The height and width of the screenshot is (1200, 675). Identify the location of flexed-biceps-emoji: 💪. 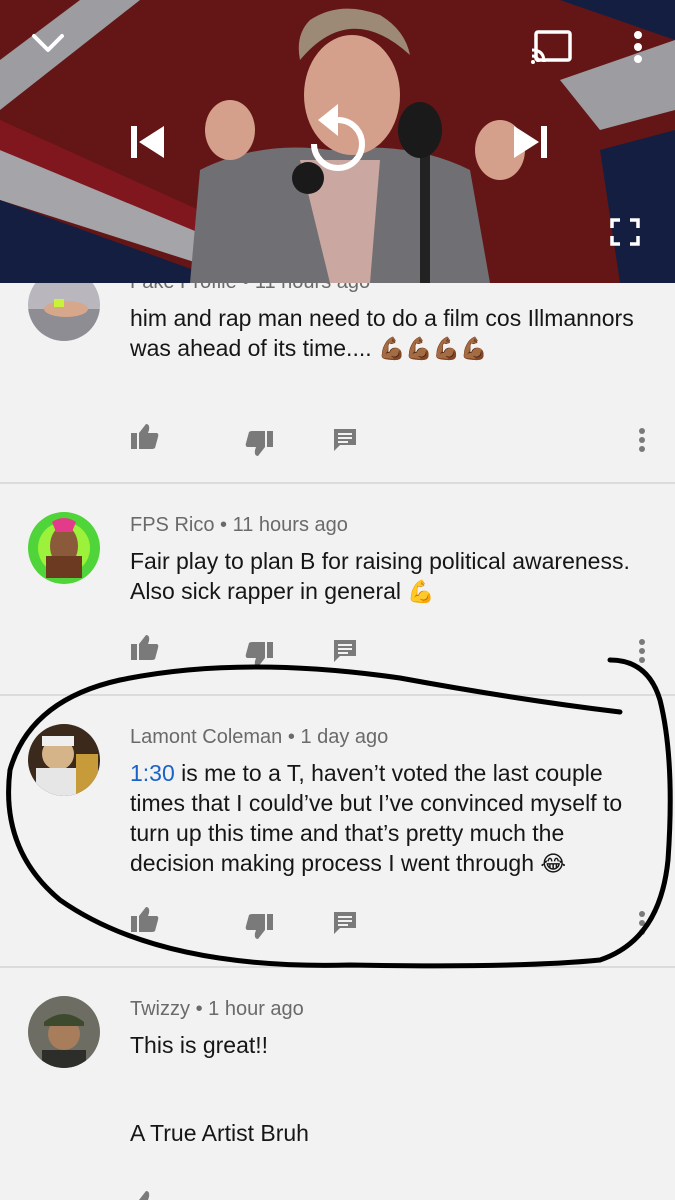
(421, 592).